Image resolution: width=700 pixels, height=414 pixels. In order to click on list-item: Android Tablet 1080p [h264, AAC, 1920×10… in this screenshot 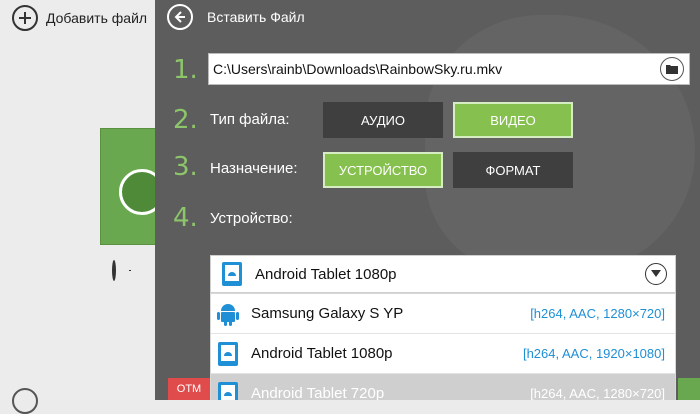, I will do `click(443, 354)`.